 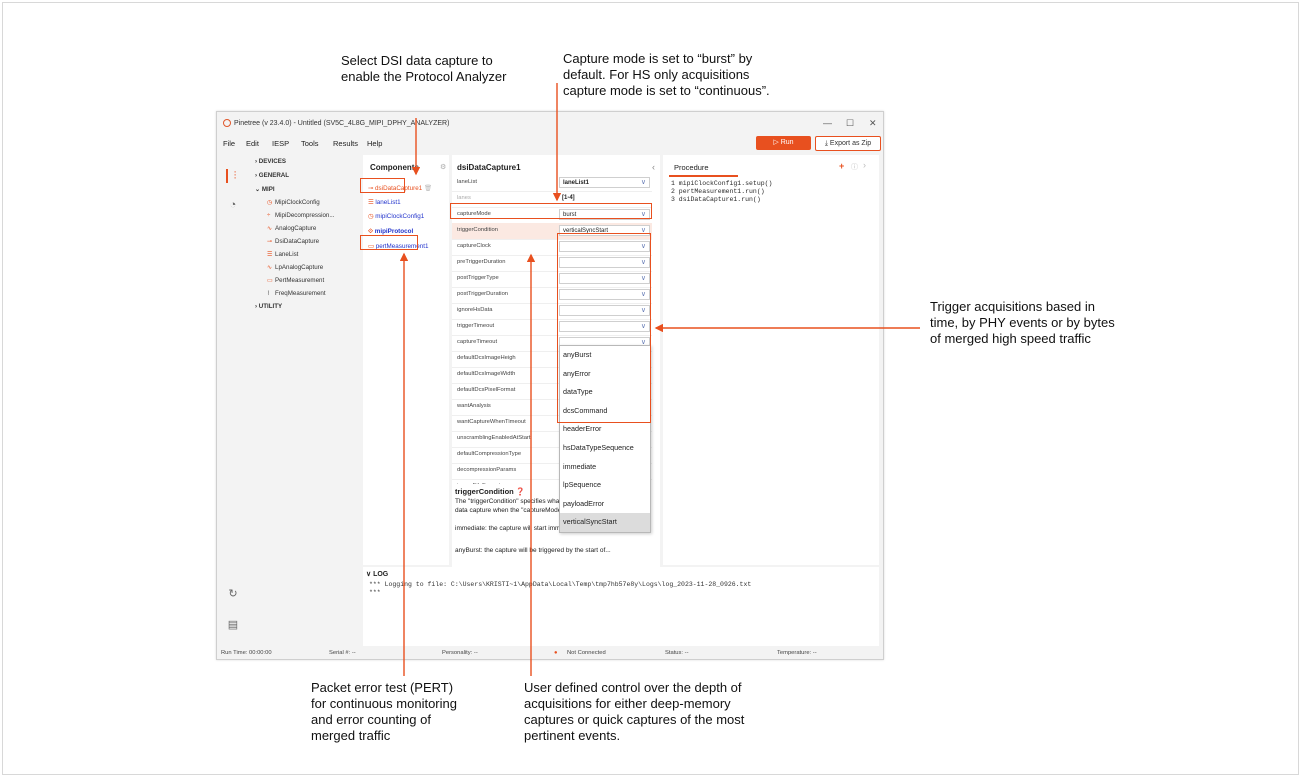 I want to click on info-icon: ⓘ, so click(x=854, y=167).